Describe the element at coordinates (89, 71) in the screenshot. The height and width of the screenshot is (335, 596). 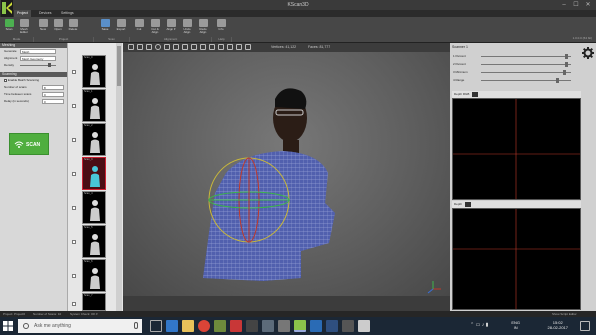
I see `thumbnail-scan-0: Scan_0` at that location.